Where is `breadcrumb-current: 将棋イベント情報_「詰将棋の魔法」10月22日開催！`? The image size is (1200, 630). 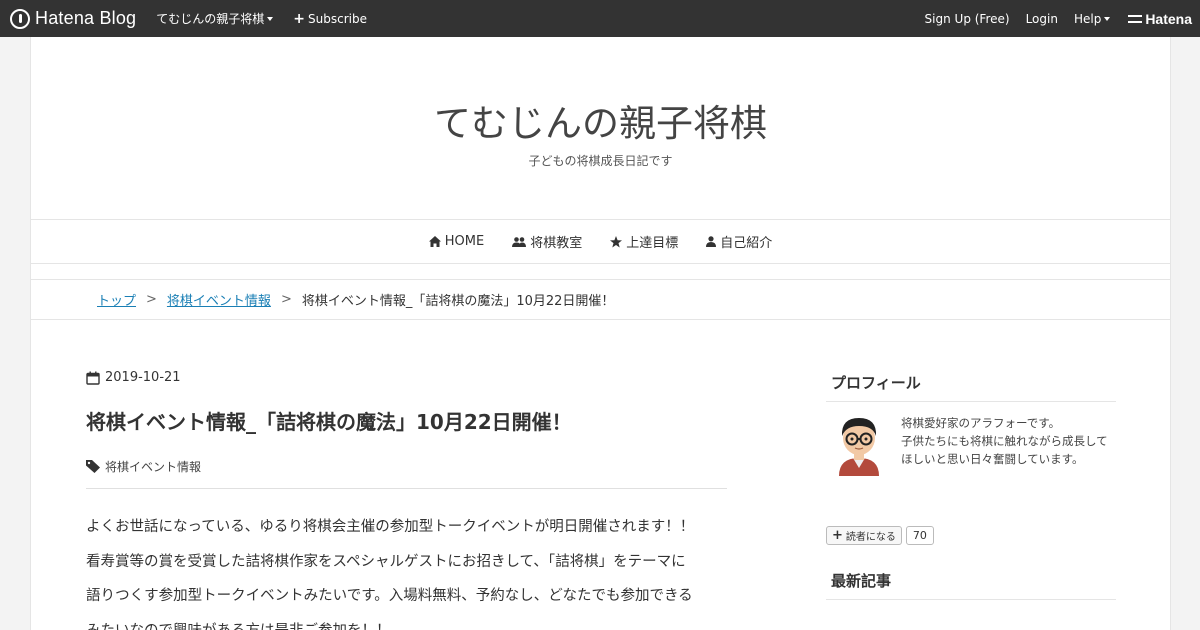
breadcrumb-current: 将棋イベント情報_「詰将棋の魔法」10月22日開催！ is located at coordinates (458, 301).